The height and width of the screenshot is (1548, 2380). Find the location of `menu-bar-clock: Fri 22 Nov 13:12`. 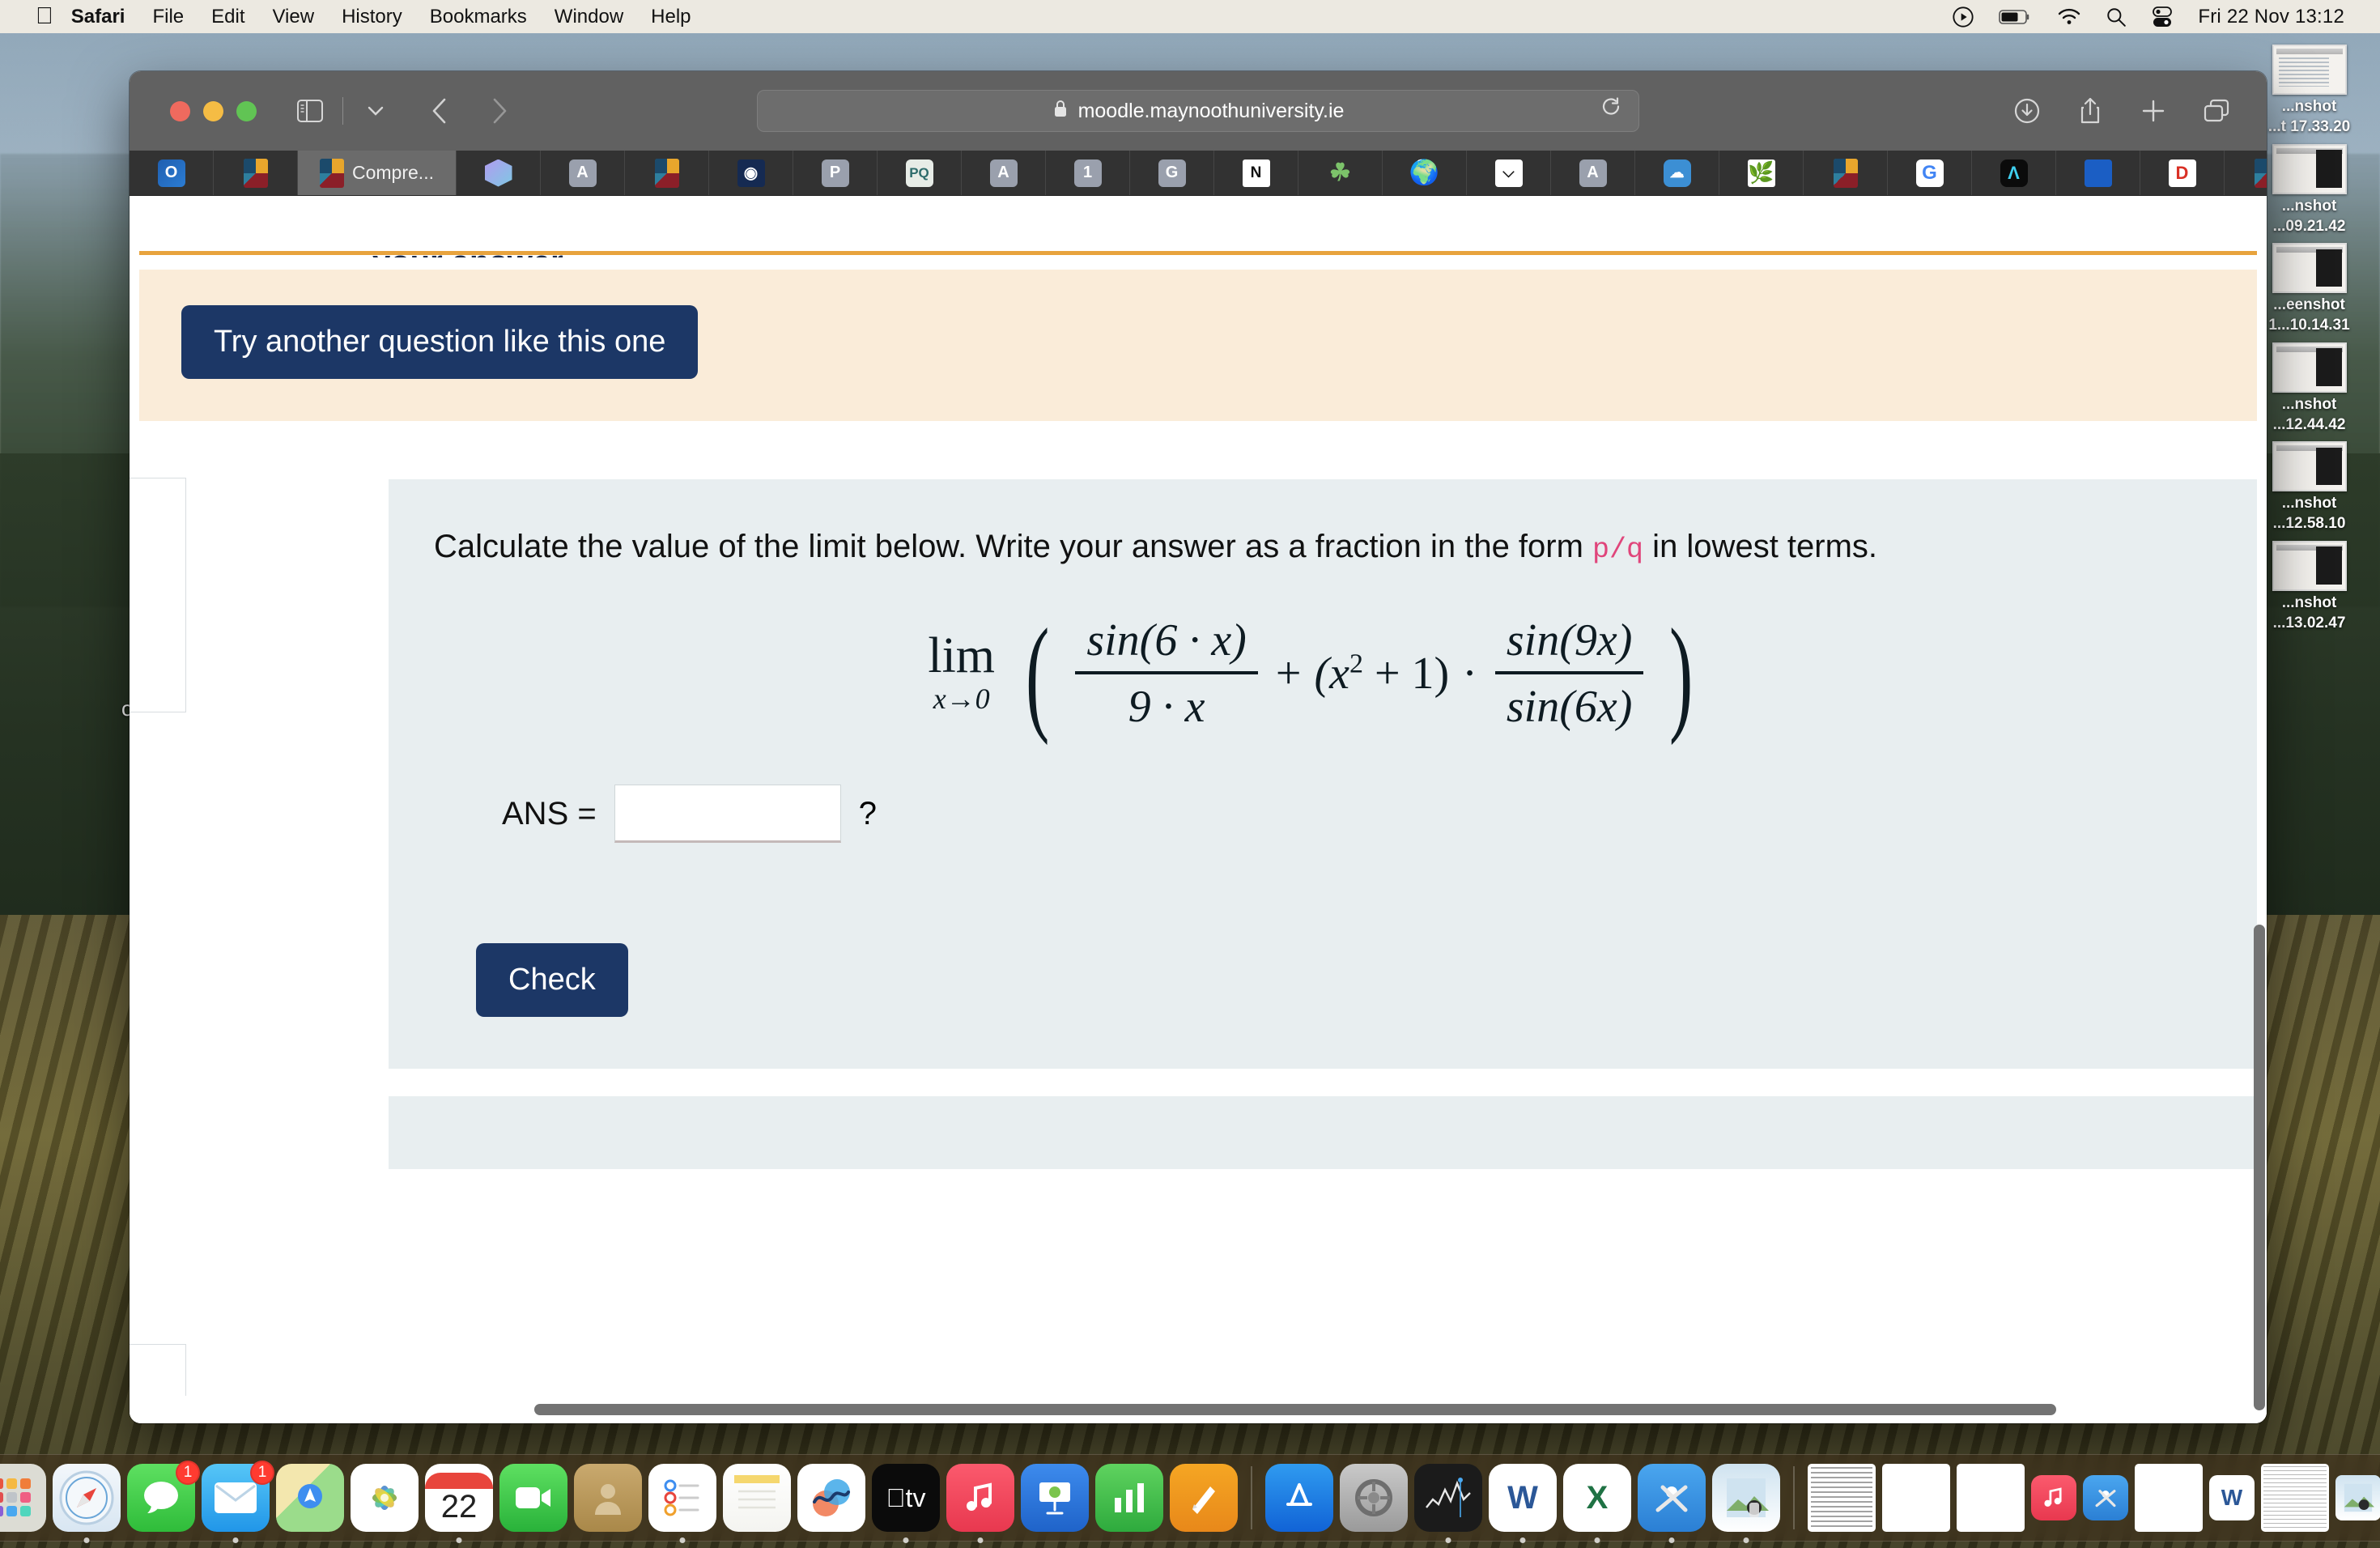

menu-bar-clock: Fri 22 Nov 13:12 is located at coordinates (2271, 17).